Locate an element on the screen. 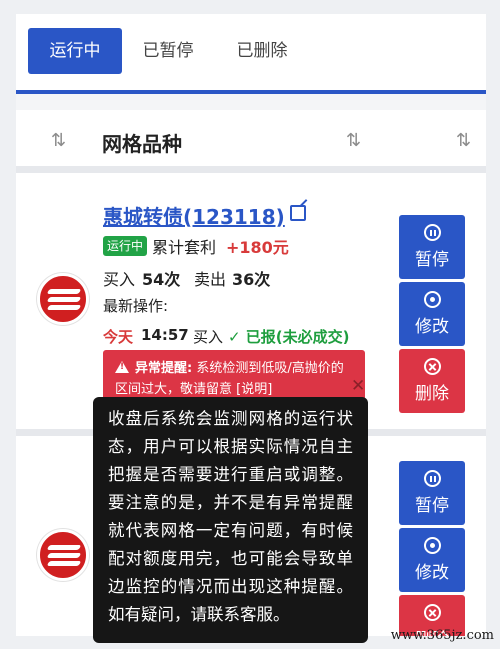 This screenshot has height=649, width=500. latest-action: 买入 is located at coordinates (208, 337).